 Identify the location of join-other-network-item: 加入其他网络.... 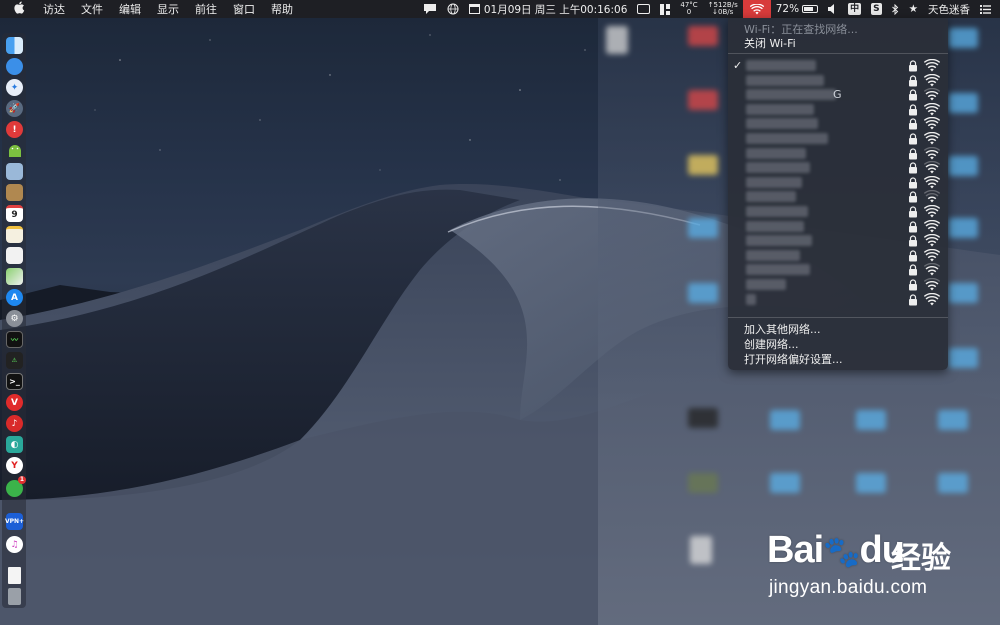
(782, 329).